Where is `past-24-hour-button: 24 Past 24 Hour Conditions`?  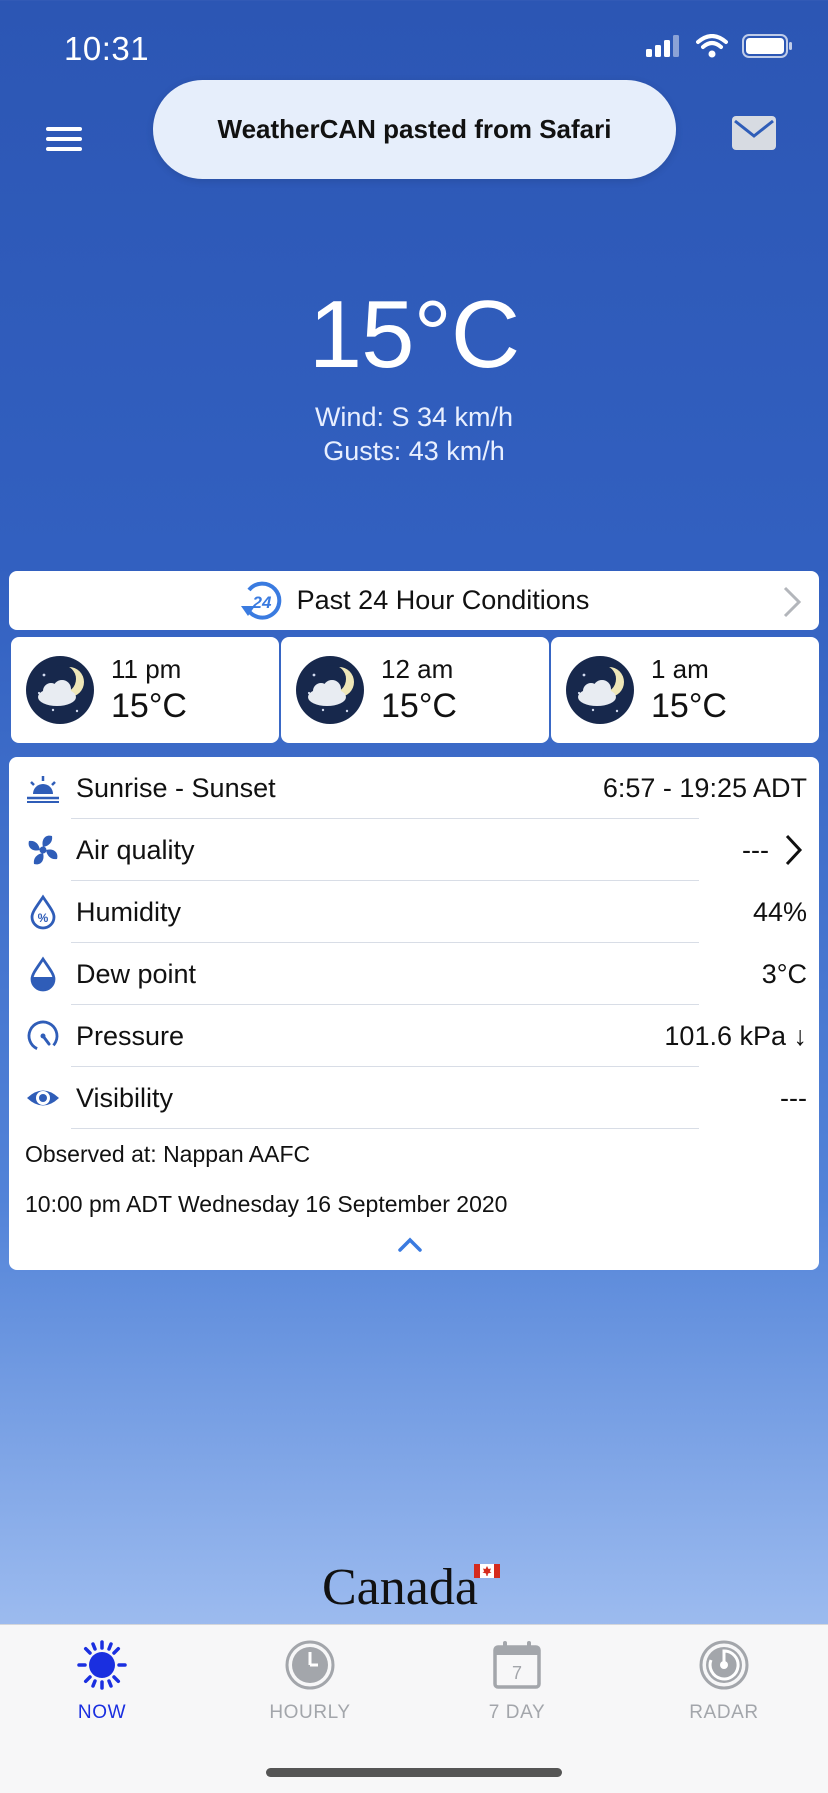
past-24-hour-button: 24 Past 24 Hour Conditions is located at coordinates (414, 600).